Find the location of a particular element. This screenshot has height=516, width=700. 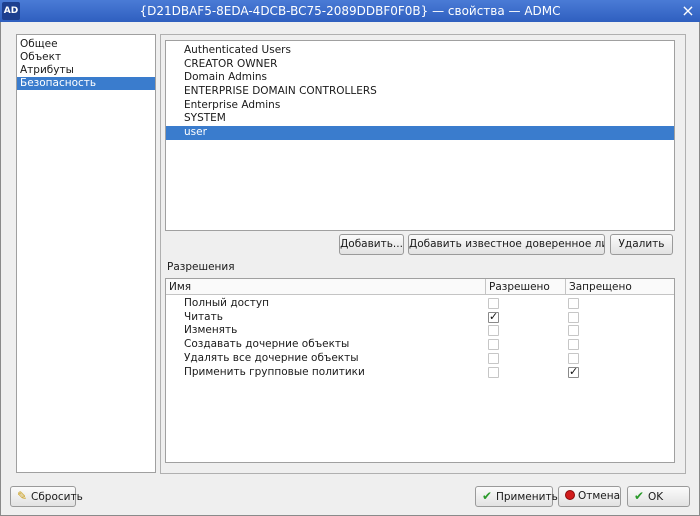

nav-item-attributes: Атрибуты is located at coordinates (86, 70).